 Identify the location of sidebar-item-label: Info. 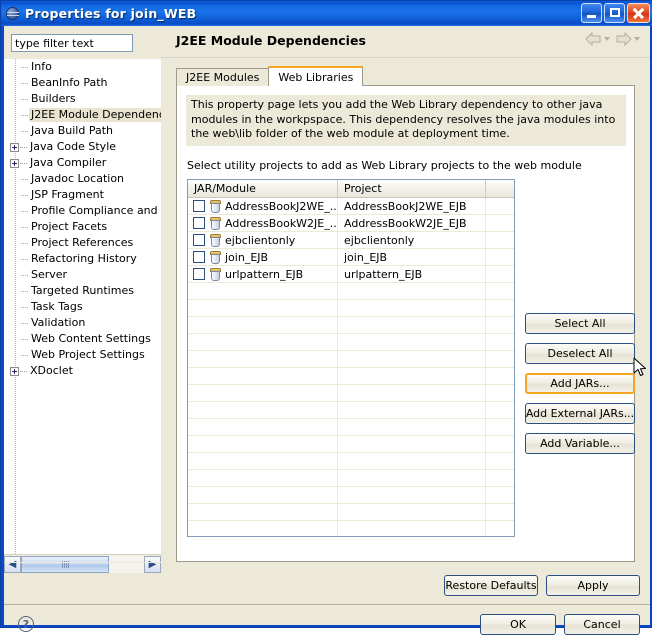
(41, 66).